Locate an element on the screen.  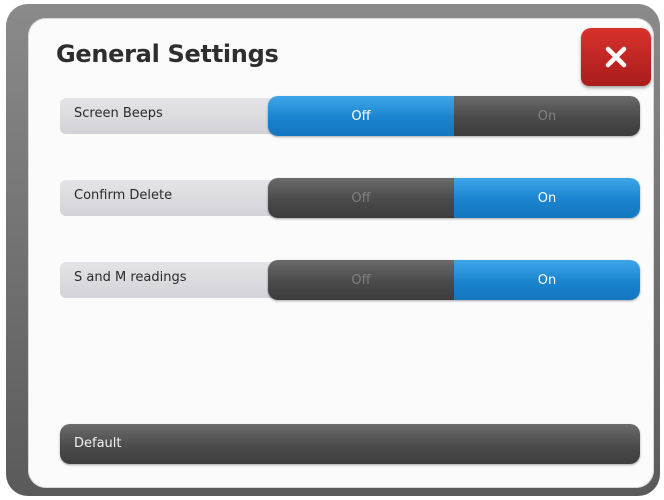
setting-row-s-and-m-readings: S and M readings Off On is located at coordinates (350, 280).